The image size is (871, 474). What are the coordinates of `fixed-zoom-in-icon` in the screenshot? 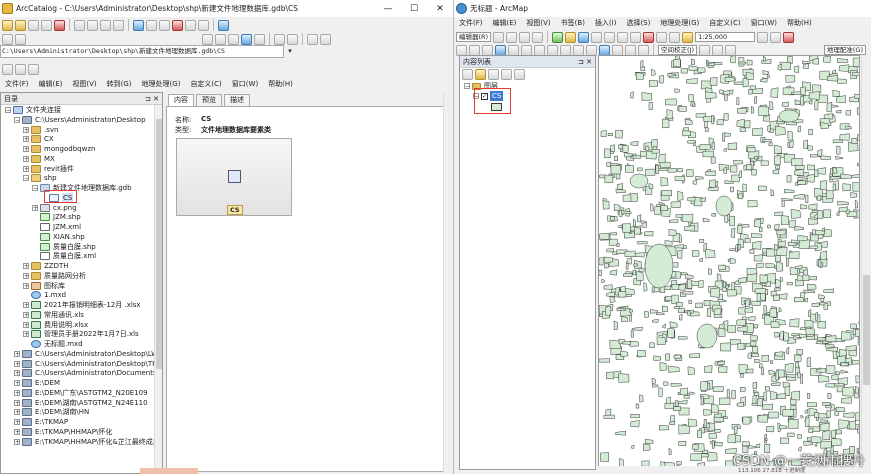 It's located at (513, 50).